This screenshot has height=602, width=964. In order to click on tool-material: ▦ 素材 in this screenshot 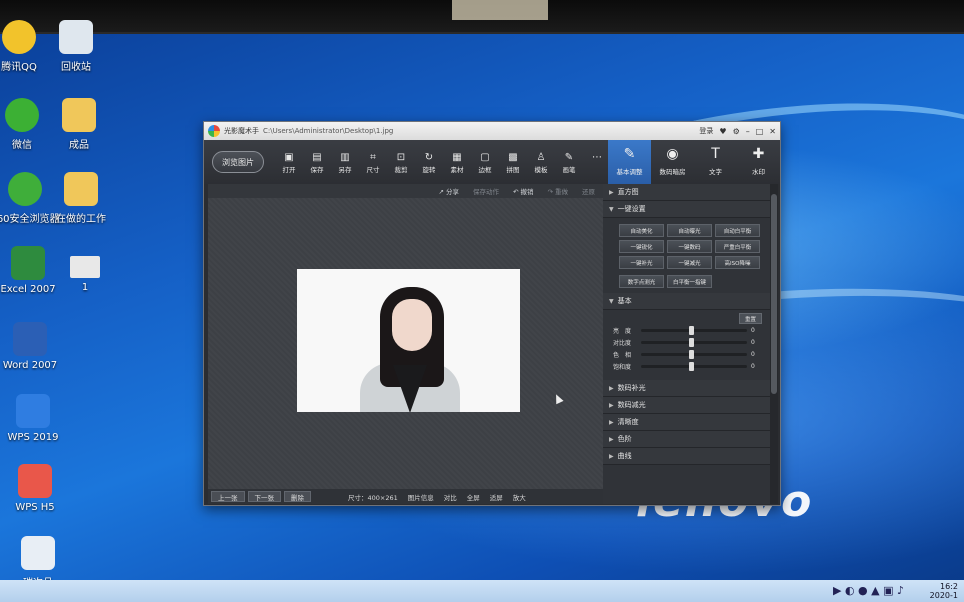, I will do `click(457, 162)`.